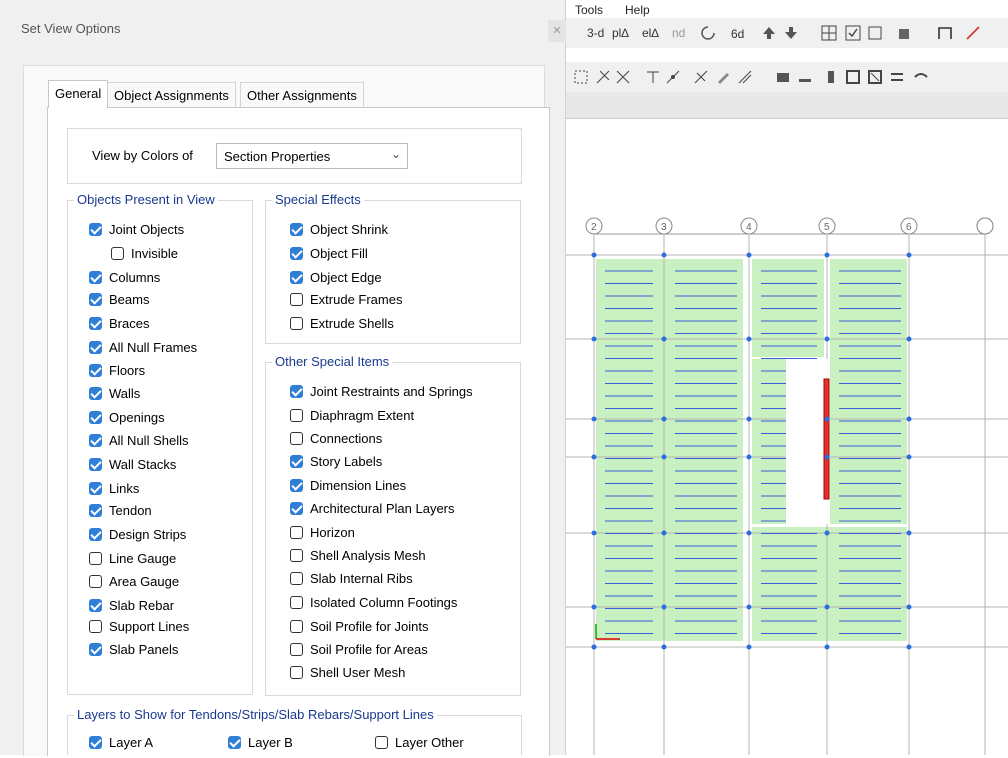 The image size is (1008, 758). Describe the element at coordinates (786, 105) in the screenshot. I see `view-title-bar` at that location.